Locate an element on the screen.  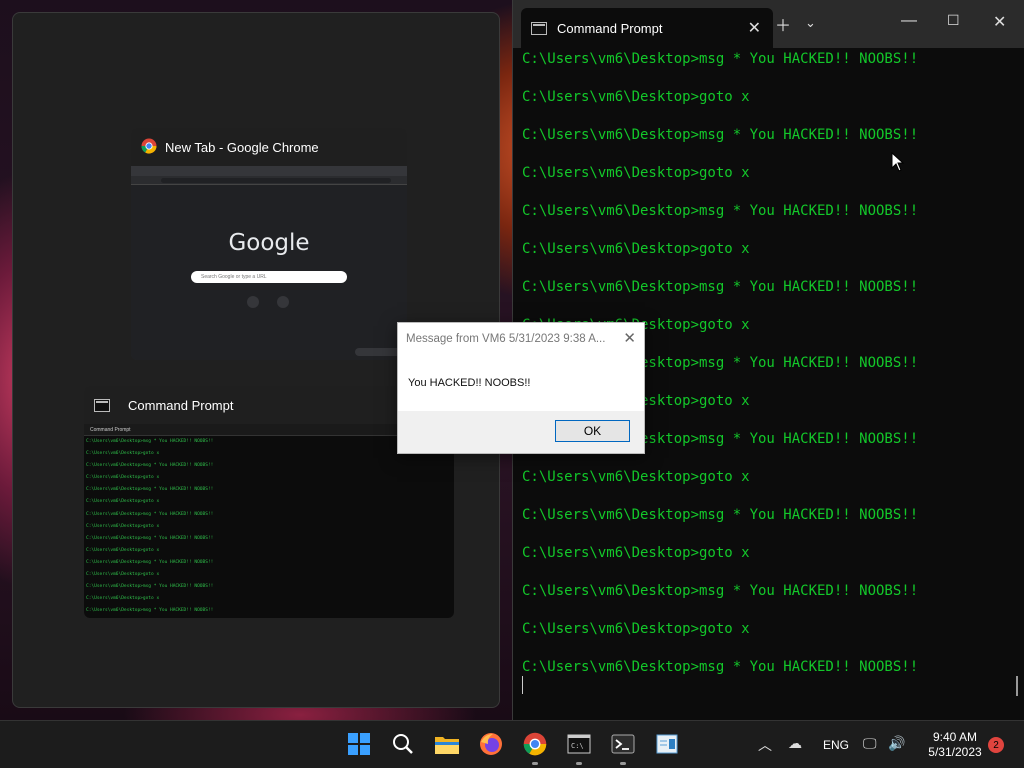
clock: 9:40 AM 5/31/2023 is located at coordinates (955, 745).